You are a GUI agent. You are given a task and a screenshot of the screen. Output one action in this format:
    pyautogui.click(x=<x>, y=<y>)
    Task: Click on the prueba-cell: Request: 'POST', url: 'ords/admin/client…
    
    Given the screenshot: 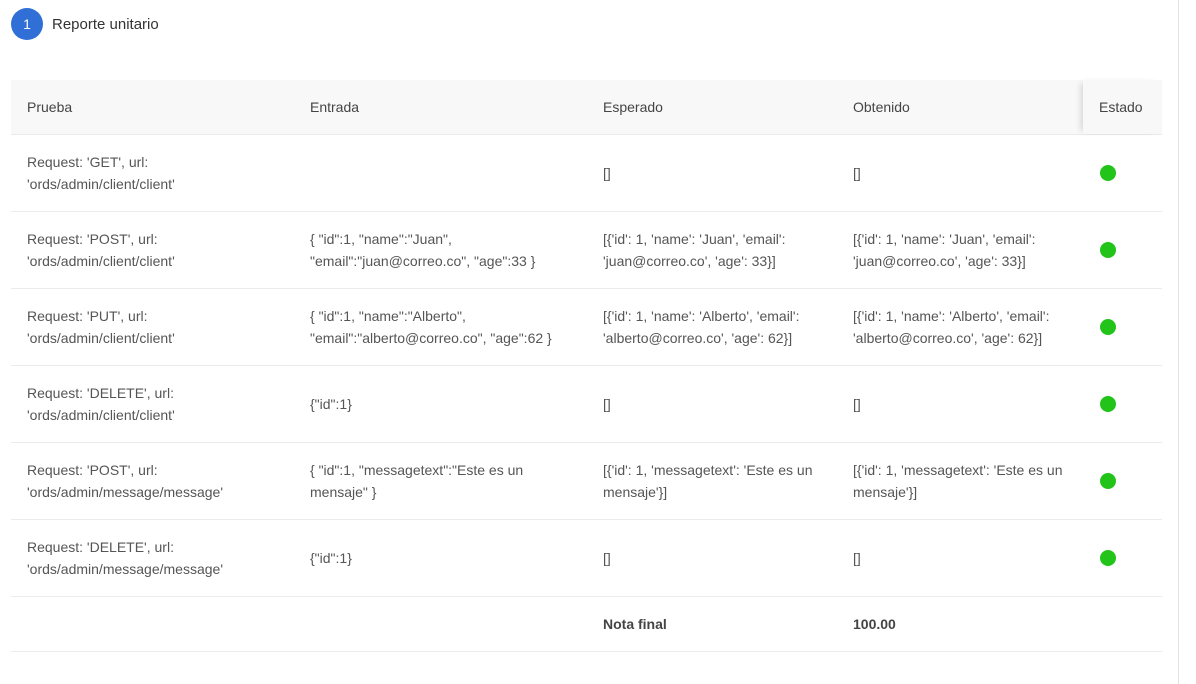 What is the action you would take?
    pyautogui.click(x=152, y=250)
    